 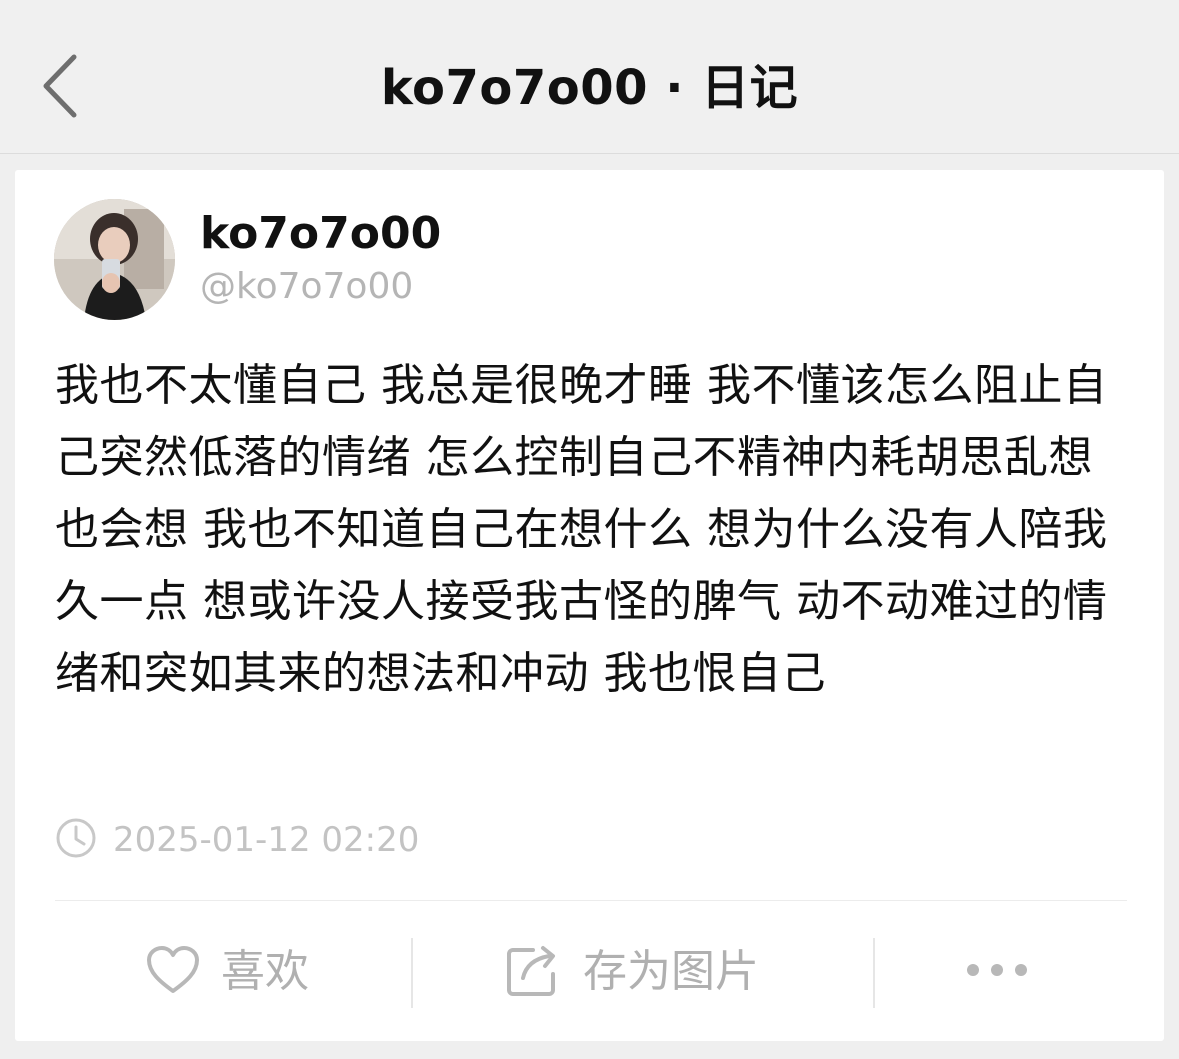 What do you see at coordinates (265, 971) in the screenshot?
I see `like-label: 喜欢` at bounding box center [265, 971].